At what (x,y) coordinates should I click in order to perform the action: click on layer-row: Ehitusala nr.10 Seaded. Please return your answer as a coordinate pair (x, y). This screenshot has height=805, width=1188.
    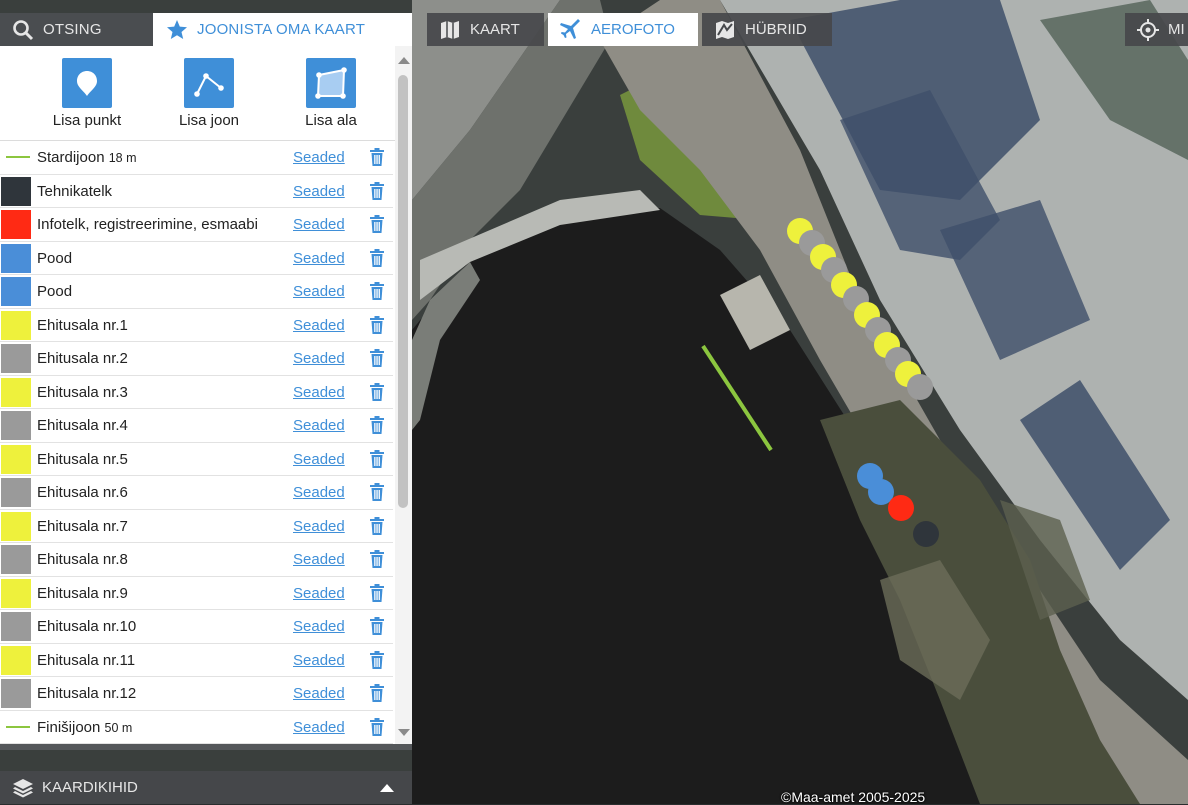
    Looking at the image, I should click on (196, 627).